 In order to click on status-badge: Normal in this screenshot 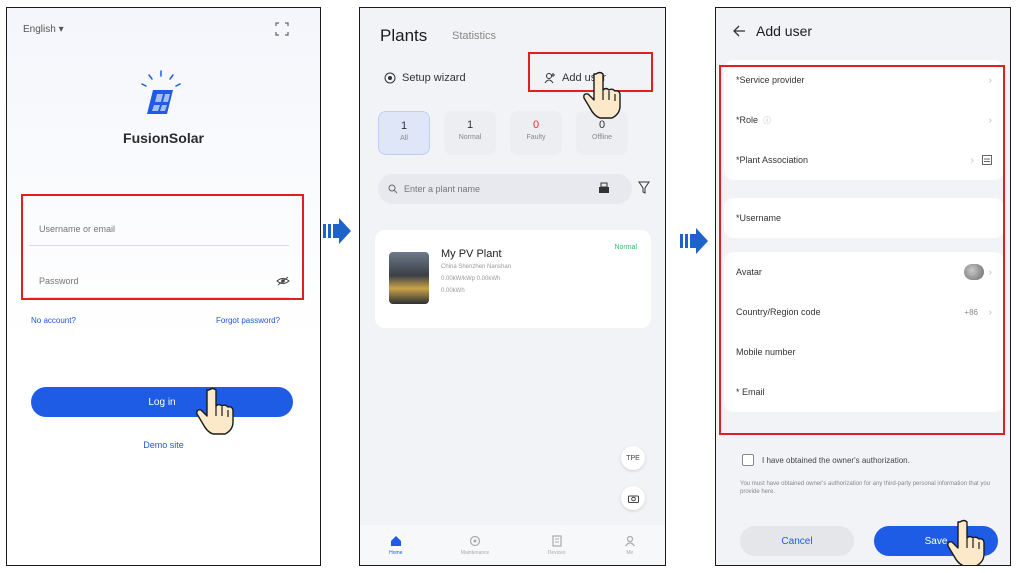, I will do `click(625, 247)`.